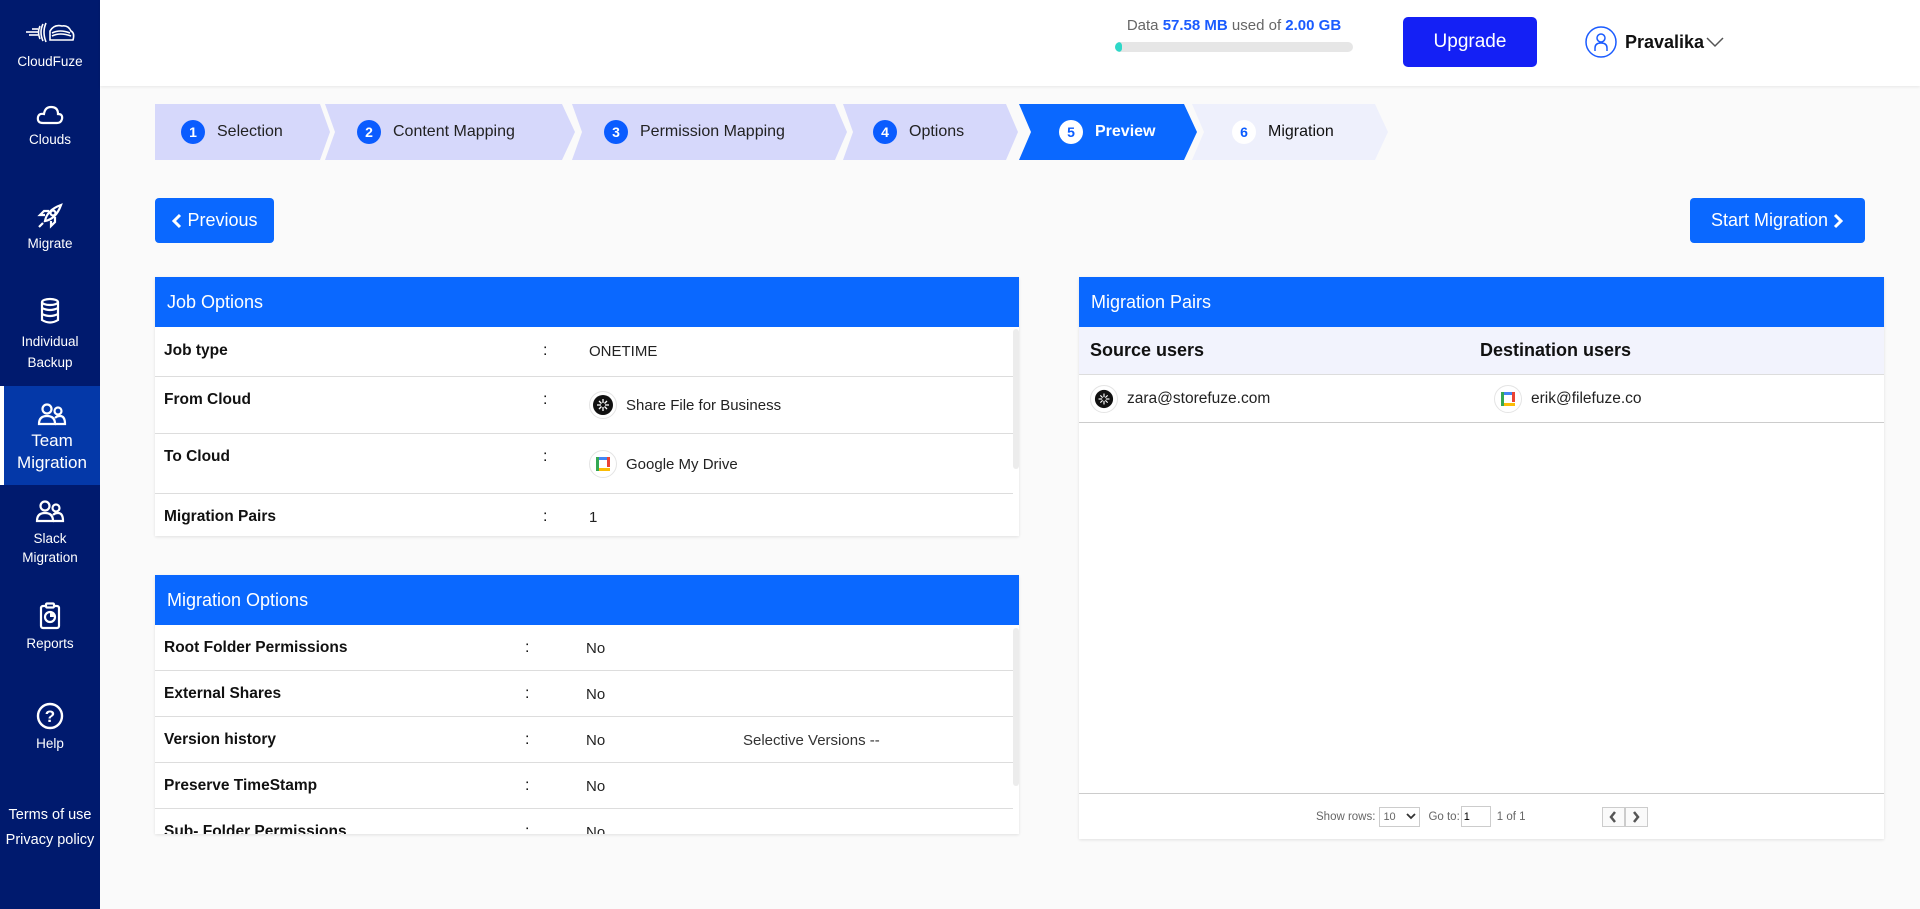  What do you see at coordinates (50, 435) in the screenshot?
I see `sidebar-item-team-migration: Team Migration` at bounding box center [50, 435].